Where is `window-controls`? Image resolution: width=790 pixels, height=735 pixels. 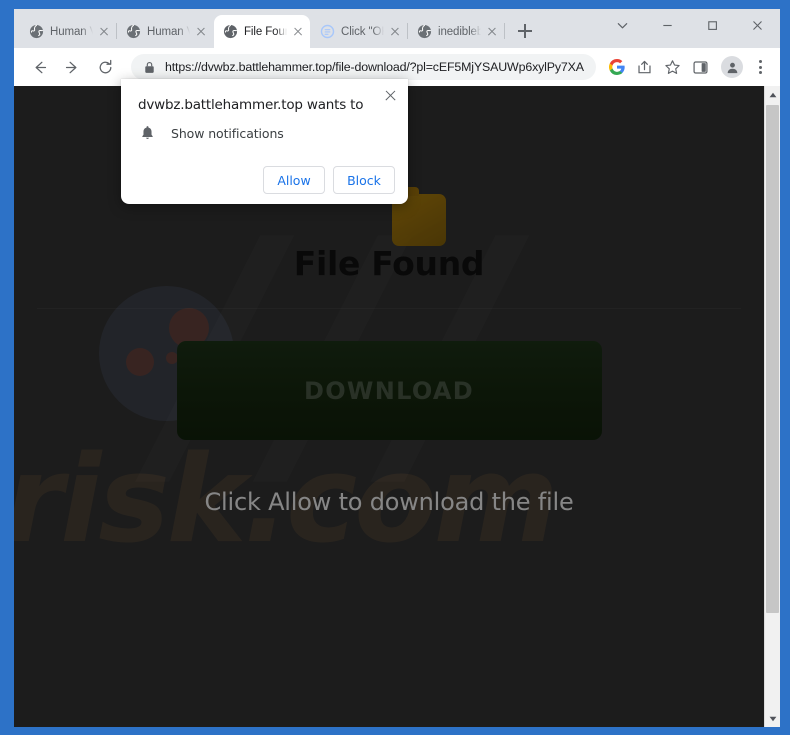 window-controls is located at coordinates (690, 25).